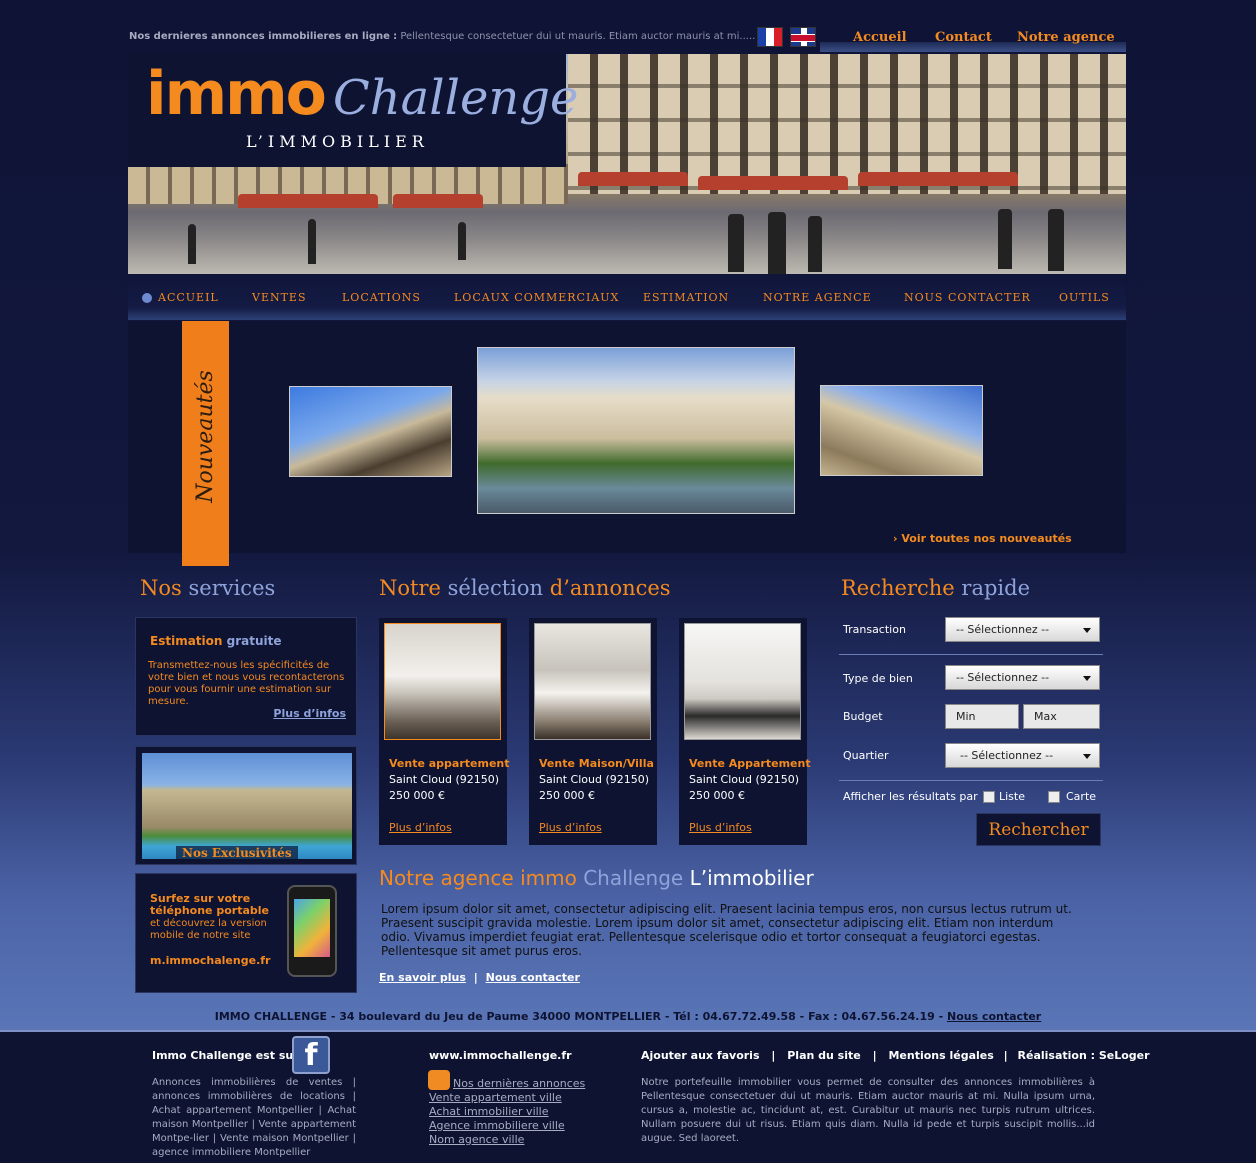  Describe the element at coordinates (1012, 796) in the screenshot. I see `liste-label: Liste` at that location.